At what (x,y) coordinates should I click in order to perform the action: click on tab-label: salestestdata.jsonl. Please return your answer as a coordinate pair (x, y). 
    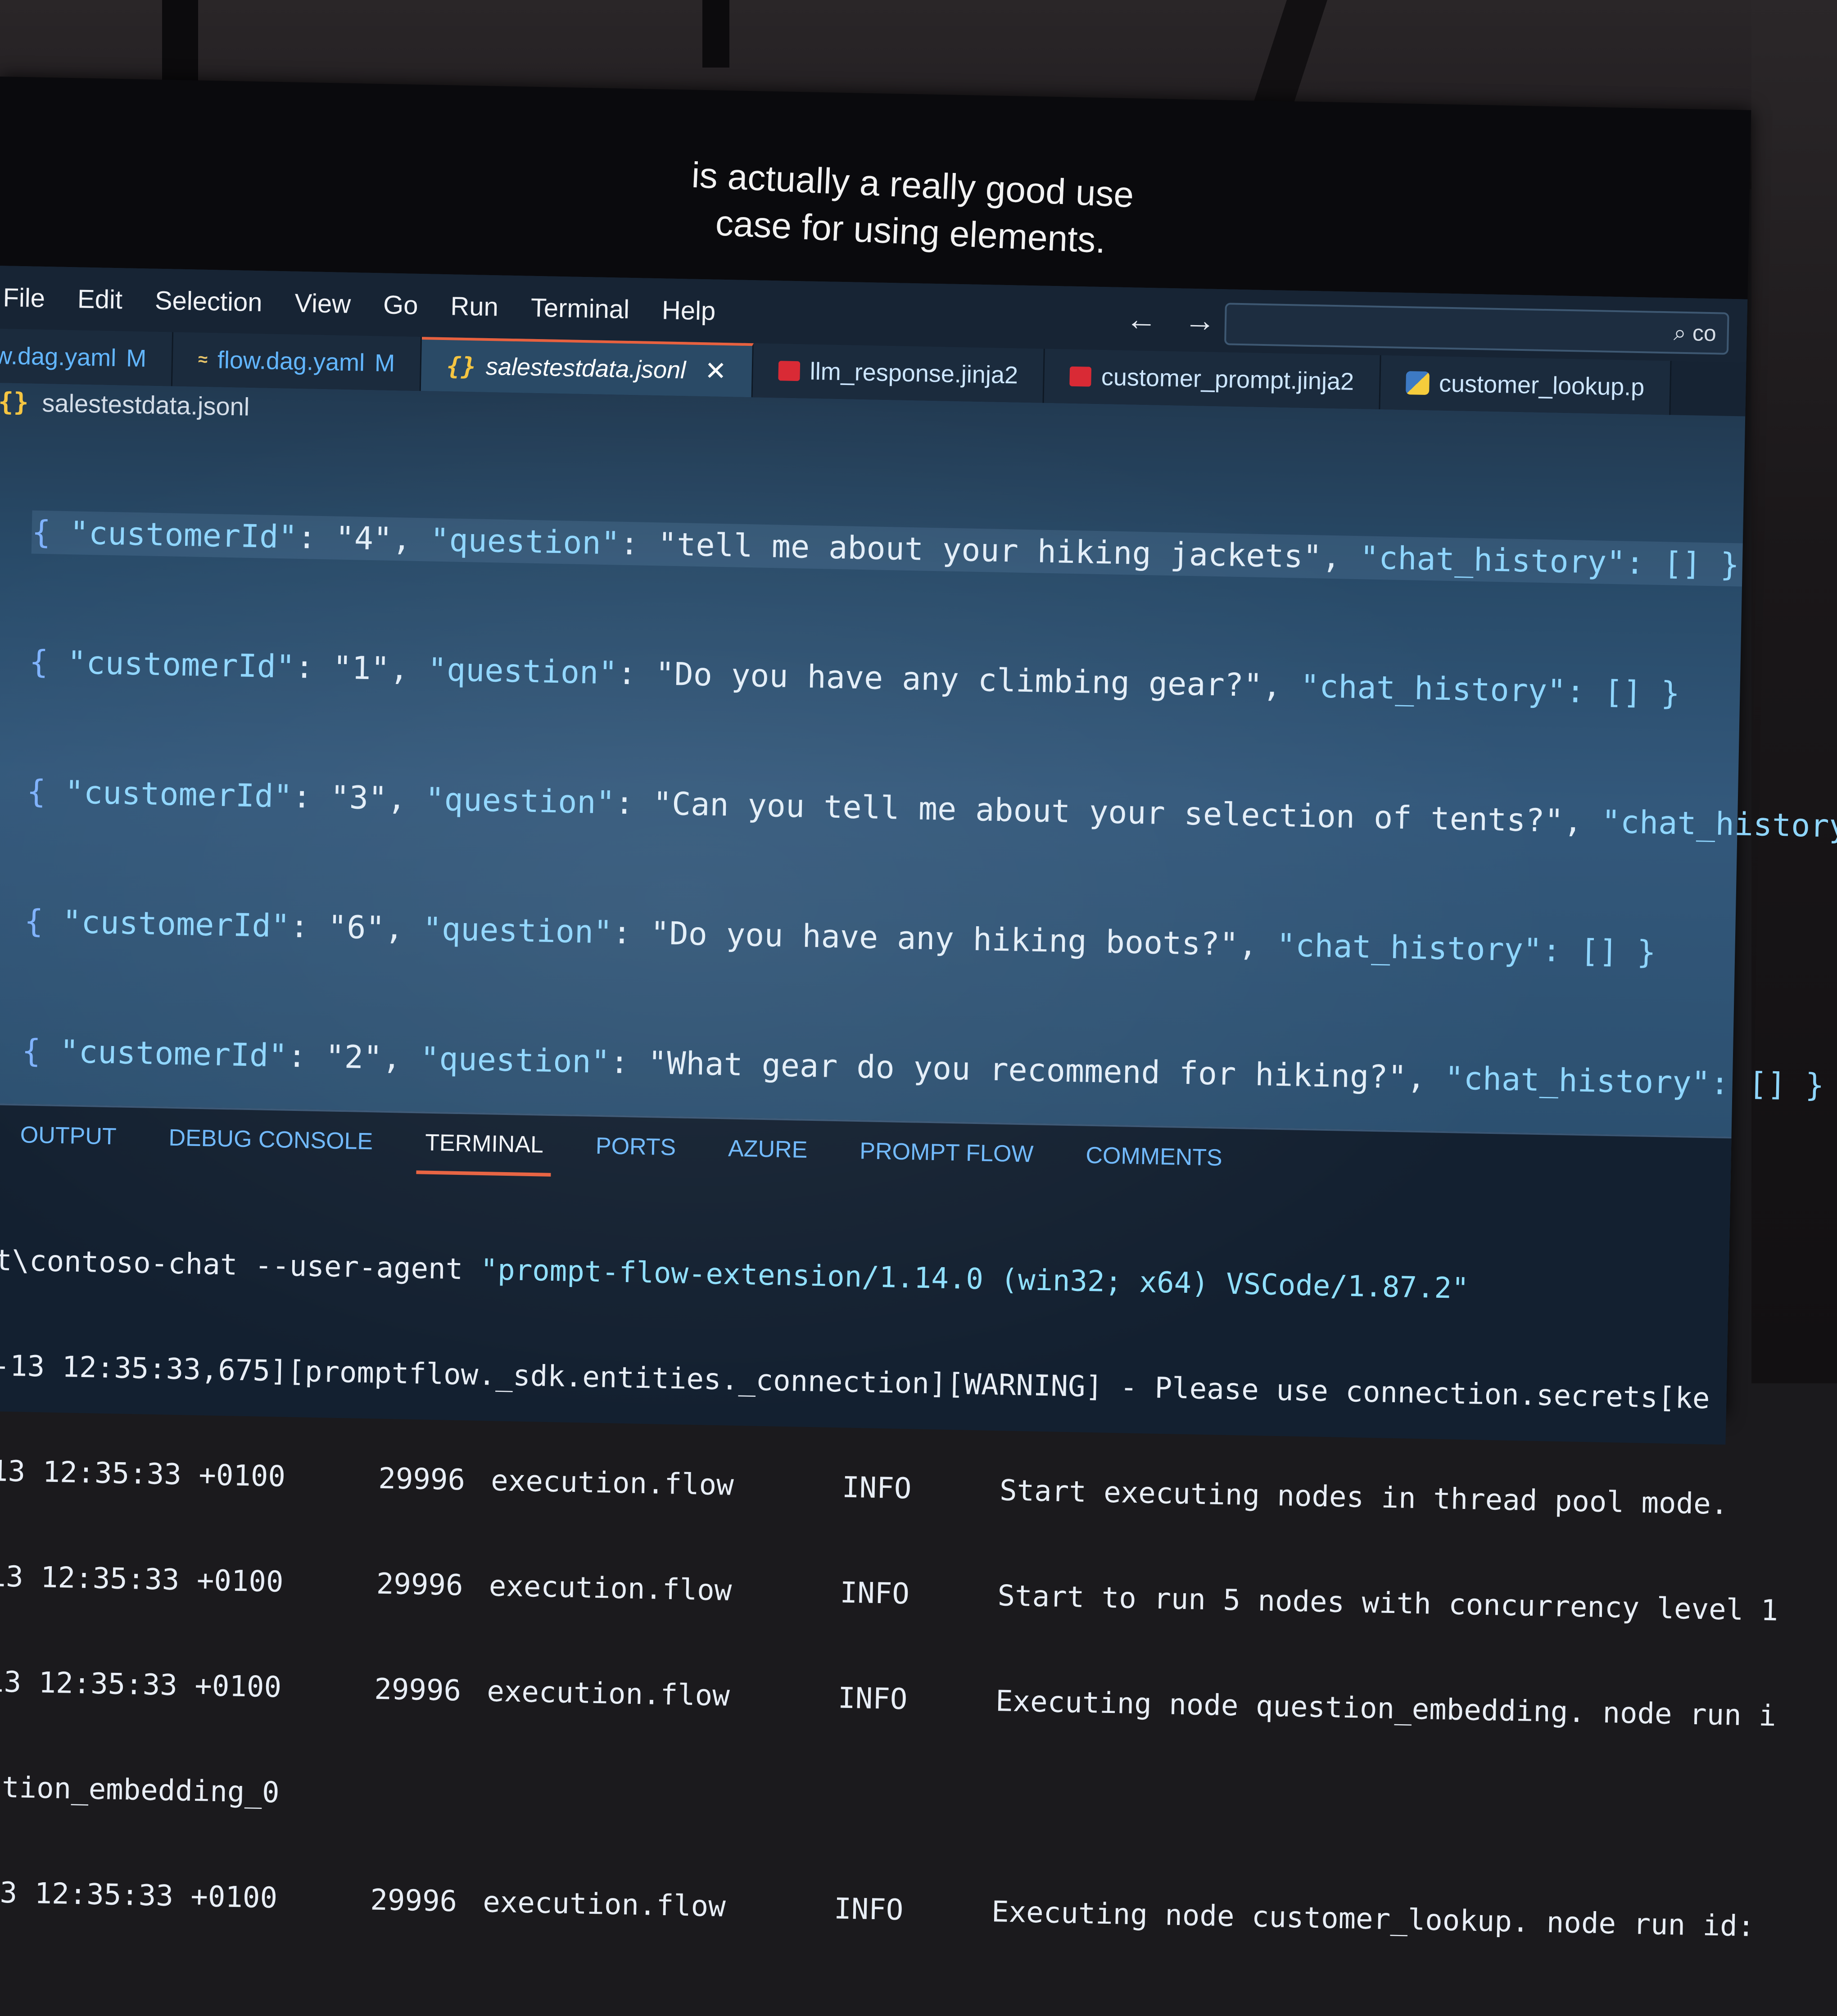
    Looking at the image, I should click on (585, 368).